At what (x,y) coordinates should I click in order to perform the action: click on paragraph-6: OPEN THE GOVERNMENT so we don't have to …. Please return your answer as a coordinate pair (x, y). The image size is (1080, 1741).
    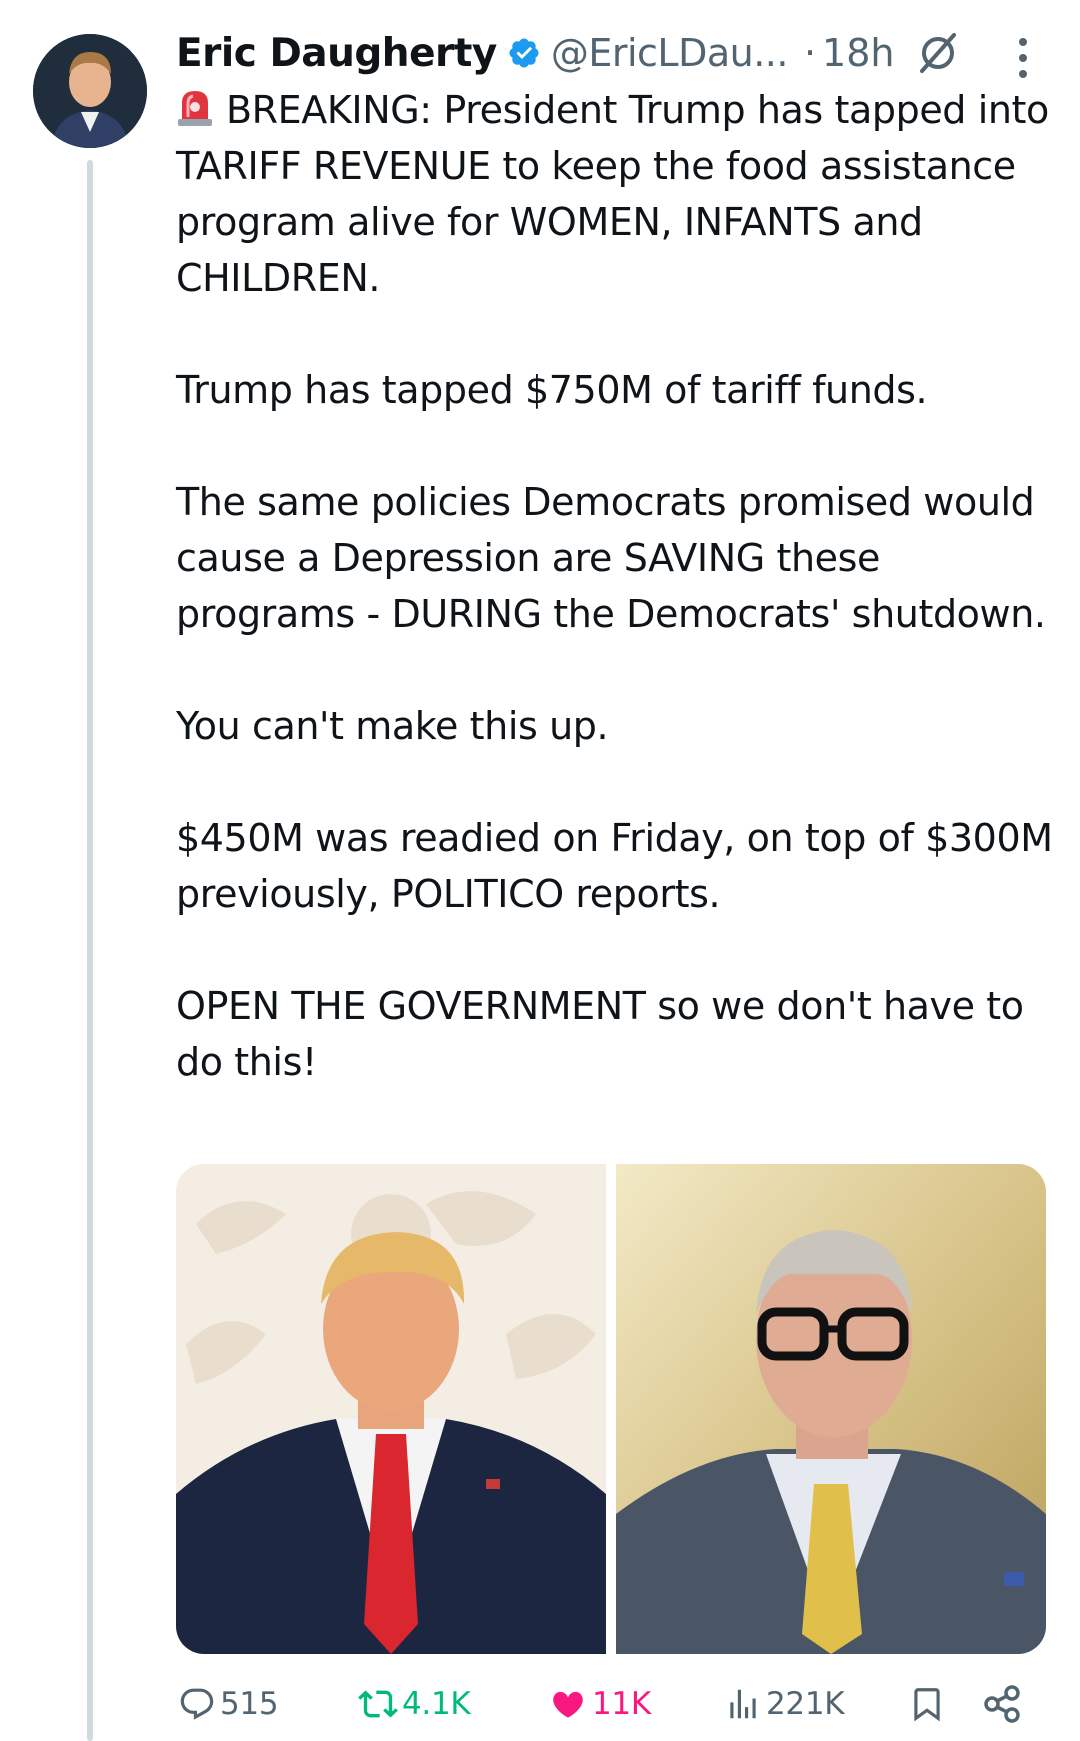
    Looking at the image, I should click on (600, 1034).